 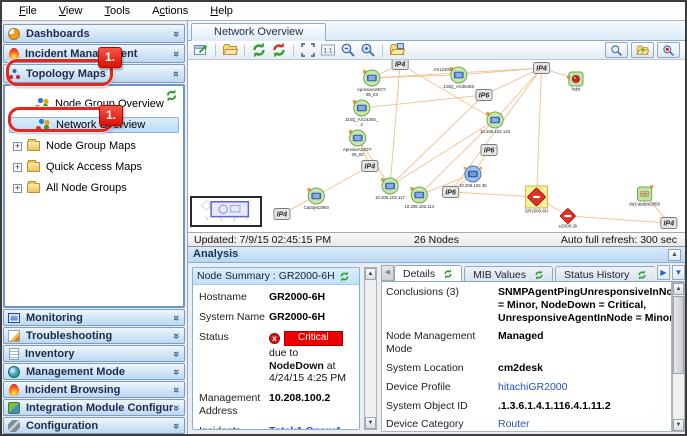 What do you see at coordinates (282, 214) in the screenshot?
I see `map-node-q-ip4: IP4` at bounding box center [282, 214].